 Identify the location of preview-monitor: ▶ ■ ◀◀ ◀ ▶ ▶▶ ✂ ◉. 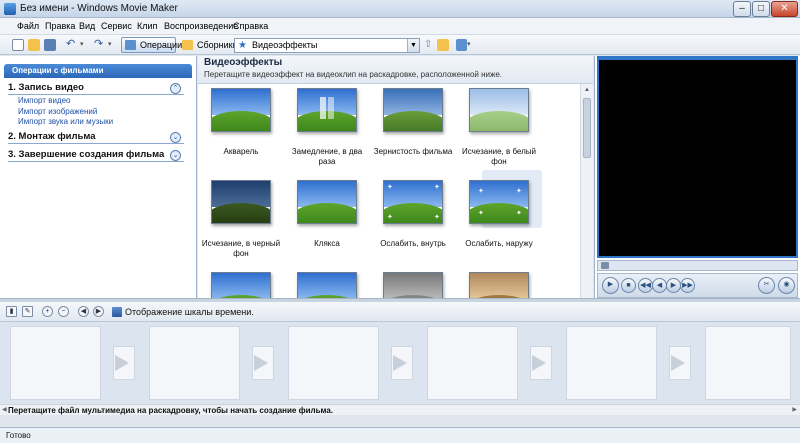
(697, 177).